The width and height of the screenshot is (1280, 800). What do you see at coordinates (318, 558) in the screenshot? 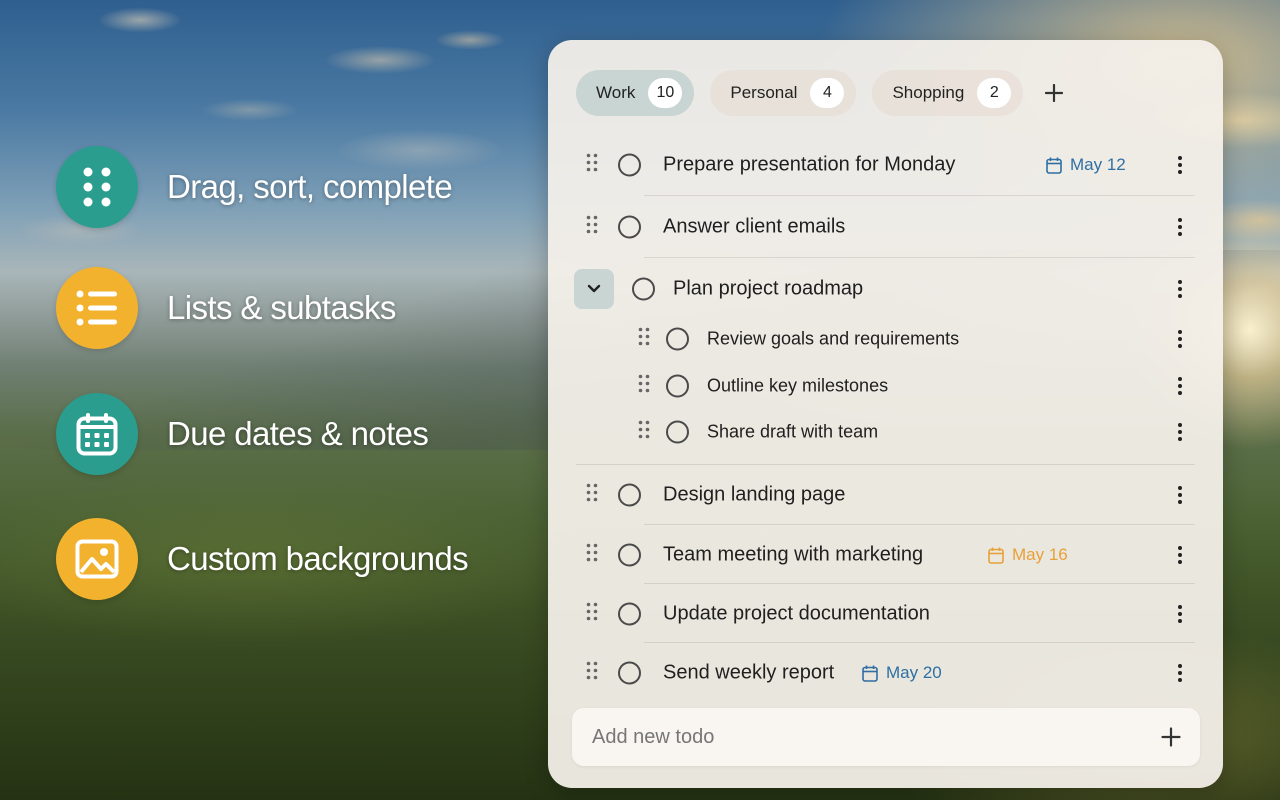
I see `feature-label: Custom backgrounds` at bounding box center [318, 558].